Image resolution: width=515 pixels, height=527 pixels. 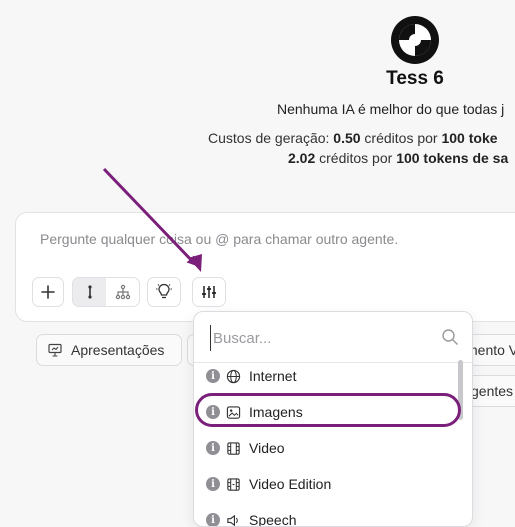 I want to click on presentation-icon, so click(x=55, y=350).